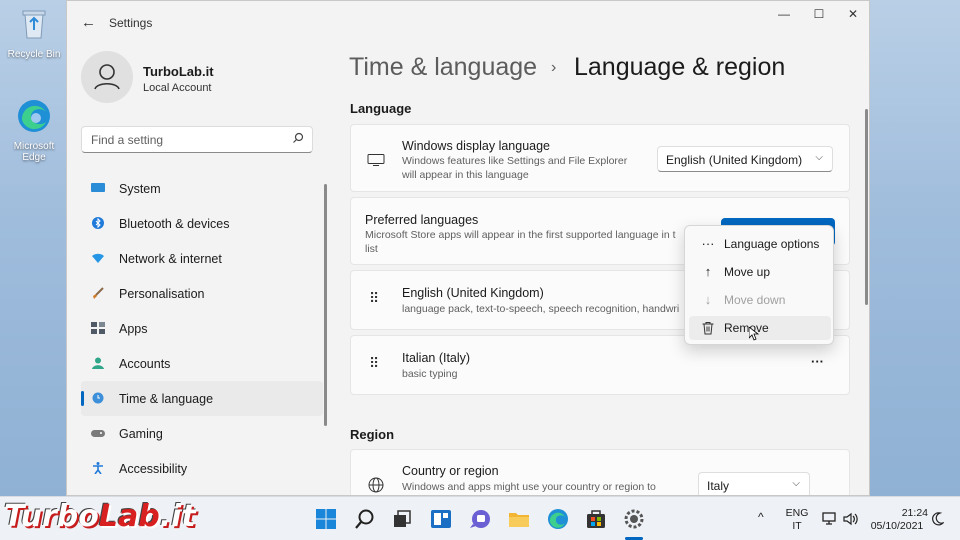 This screenshot has width=960, height=540. Describe the element at coordinates (197, 139) in the screenshot. I see `search-input: Find a setting` at that location.